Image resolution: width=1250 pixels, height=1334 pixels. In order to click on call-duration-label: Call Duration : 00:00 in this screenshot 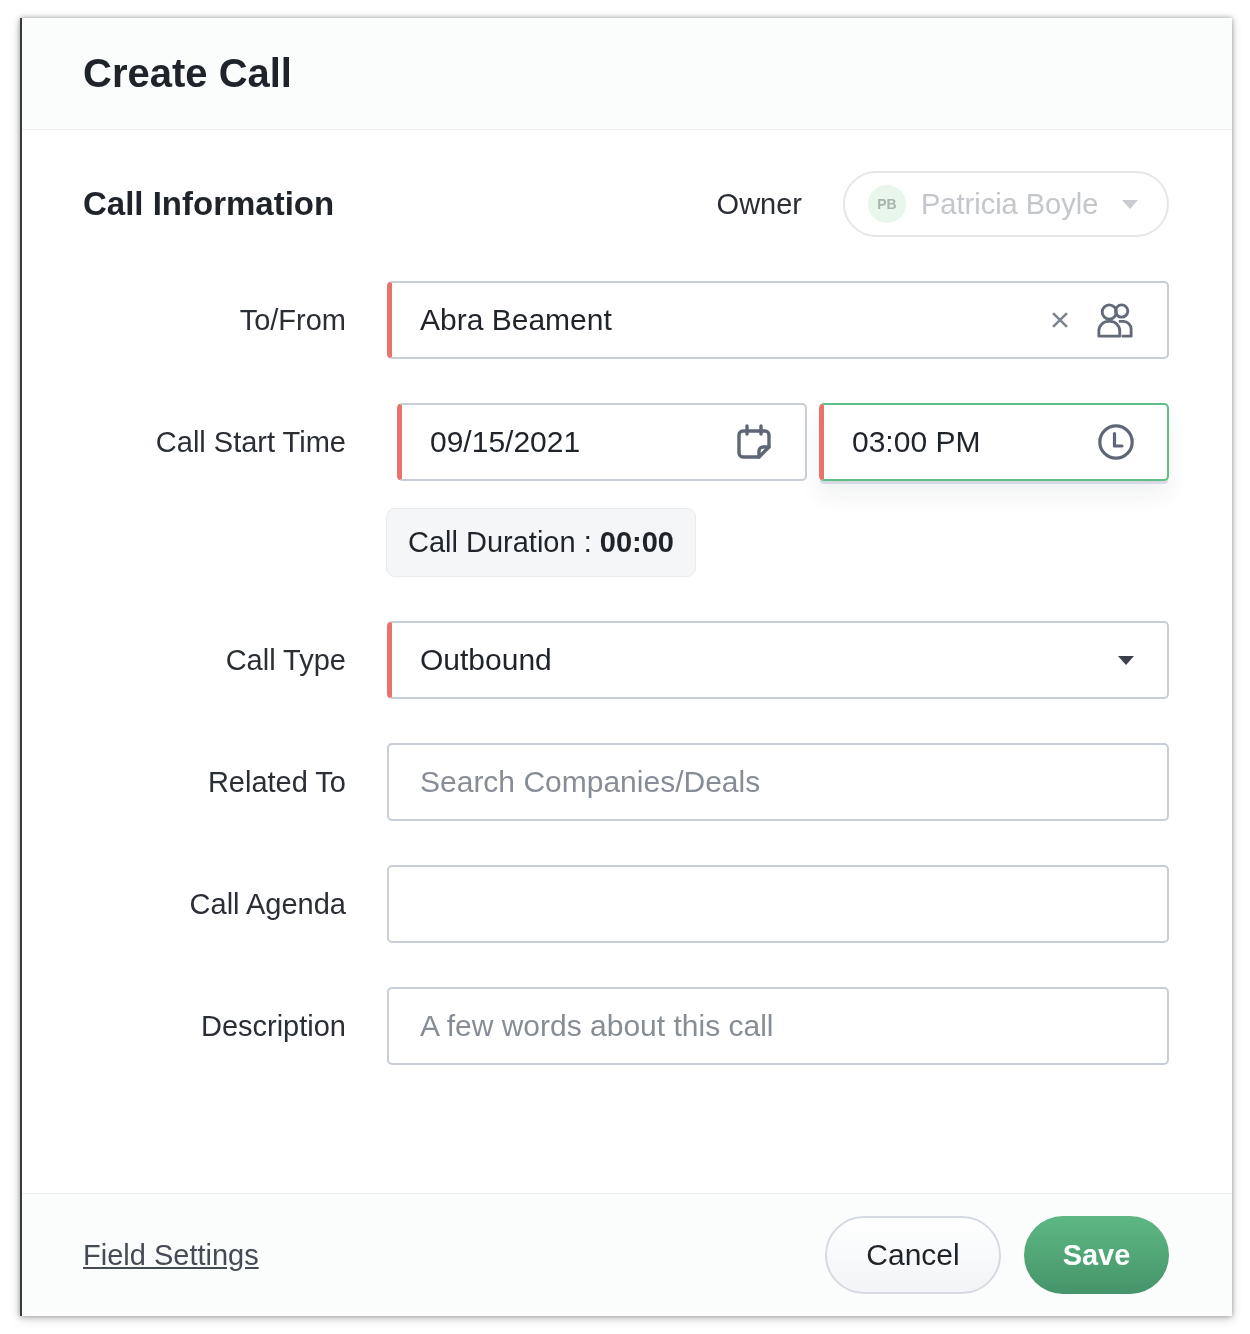, I will do `click(541, 542)`.